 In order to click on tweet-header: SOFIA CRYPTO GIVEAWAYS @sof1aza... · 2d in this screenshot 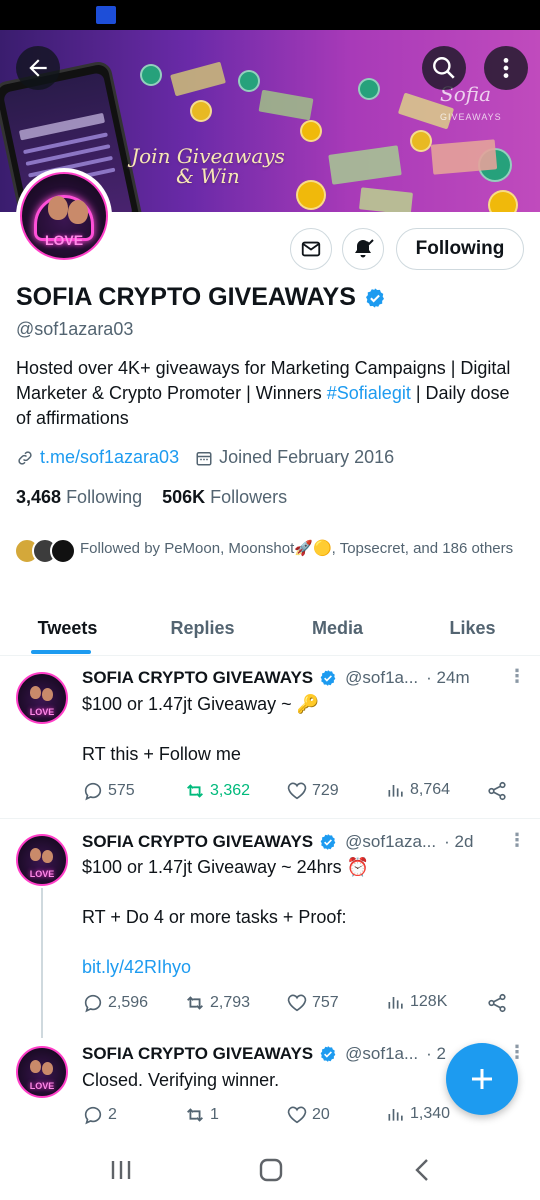, I will do `click(277, 842)`.